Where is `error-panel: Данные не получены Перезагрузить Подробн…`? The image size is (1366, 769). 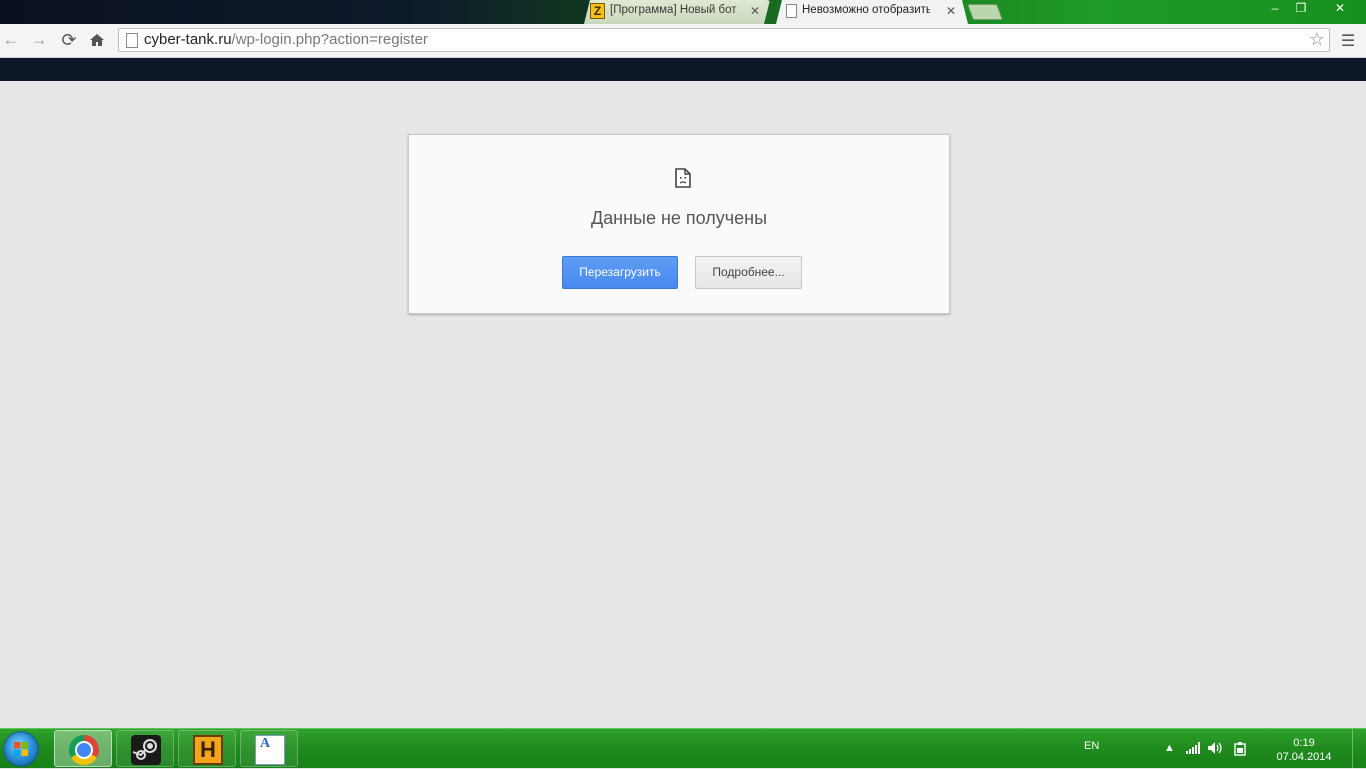
error-panel: Данные не получены Перезагрузить Подробн… is located at coordinates (679, 224).